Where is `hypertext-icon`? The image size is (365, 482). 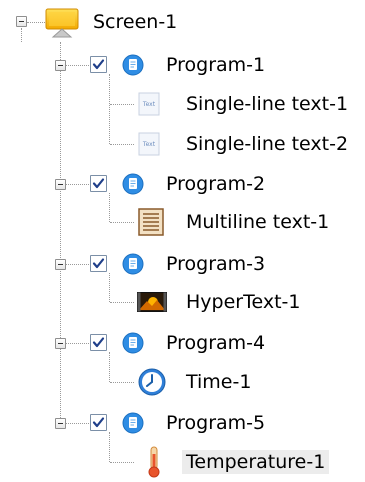
hypertext-icon is located at coordinates (152, 304).